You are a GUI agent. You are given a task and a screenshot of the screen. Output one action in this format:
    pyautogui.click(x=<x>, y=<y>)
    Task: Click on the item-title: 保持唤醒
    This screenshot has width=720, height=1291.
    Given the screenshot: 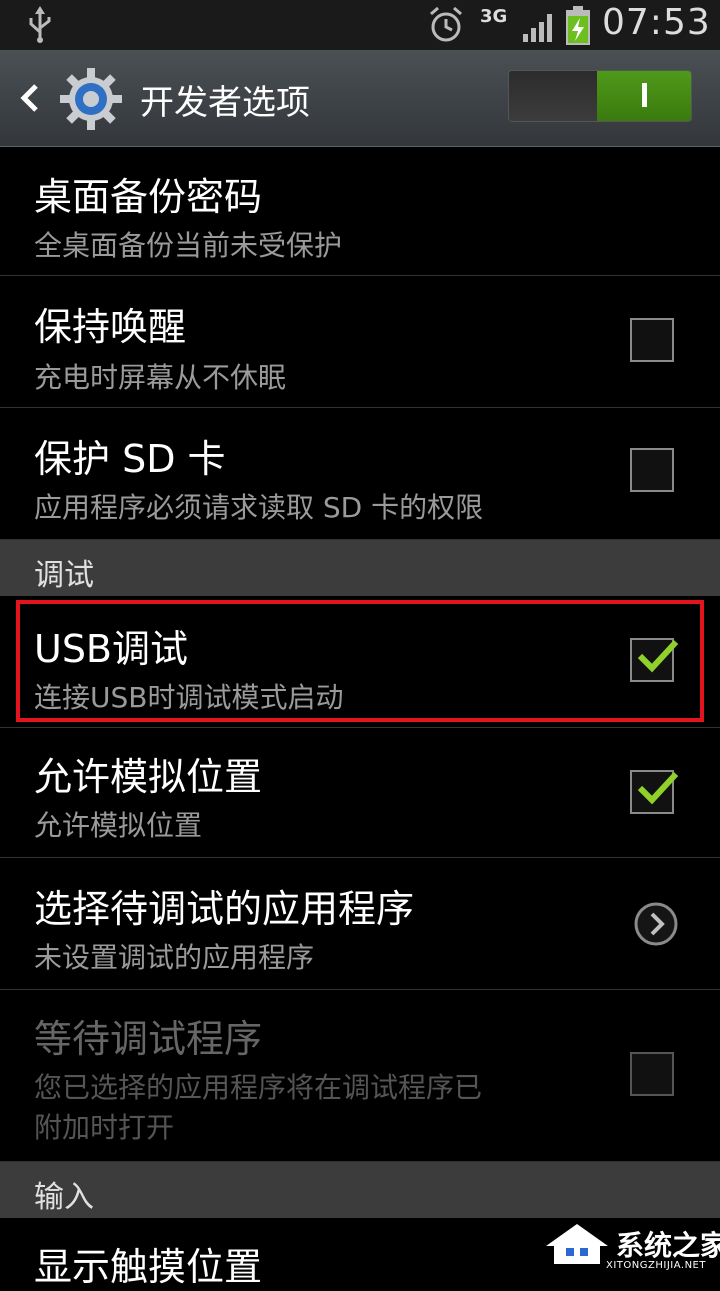 What is the action you would take?
    pyautogui.click(x=110, y=327)
    